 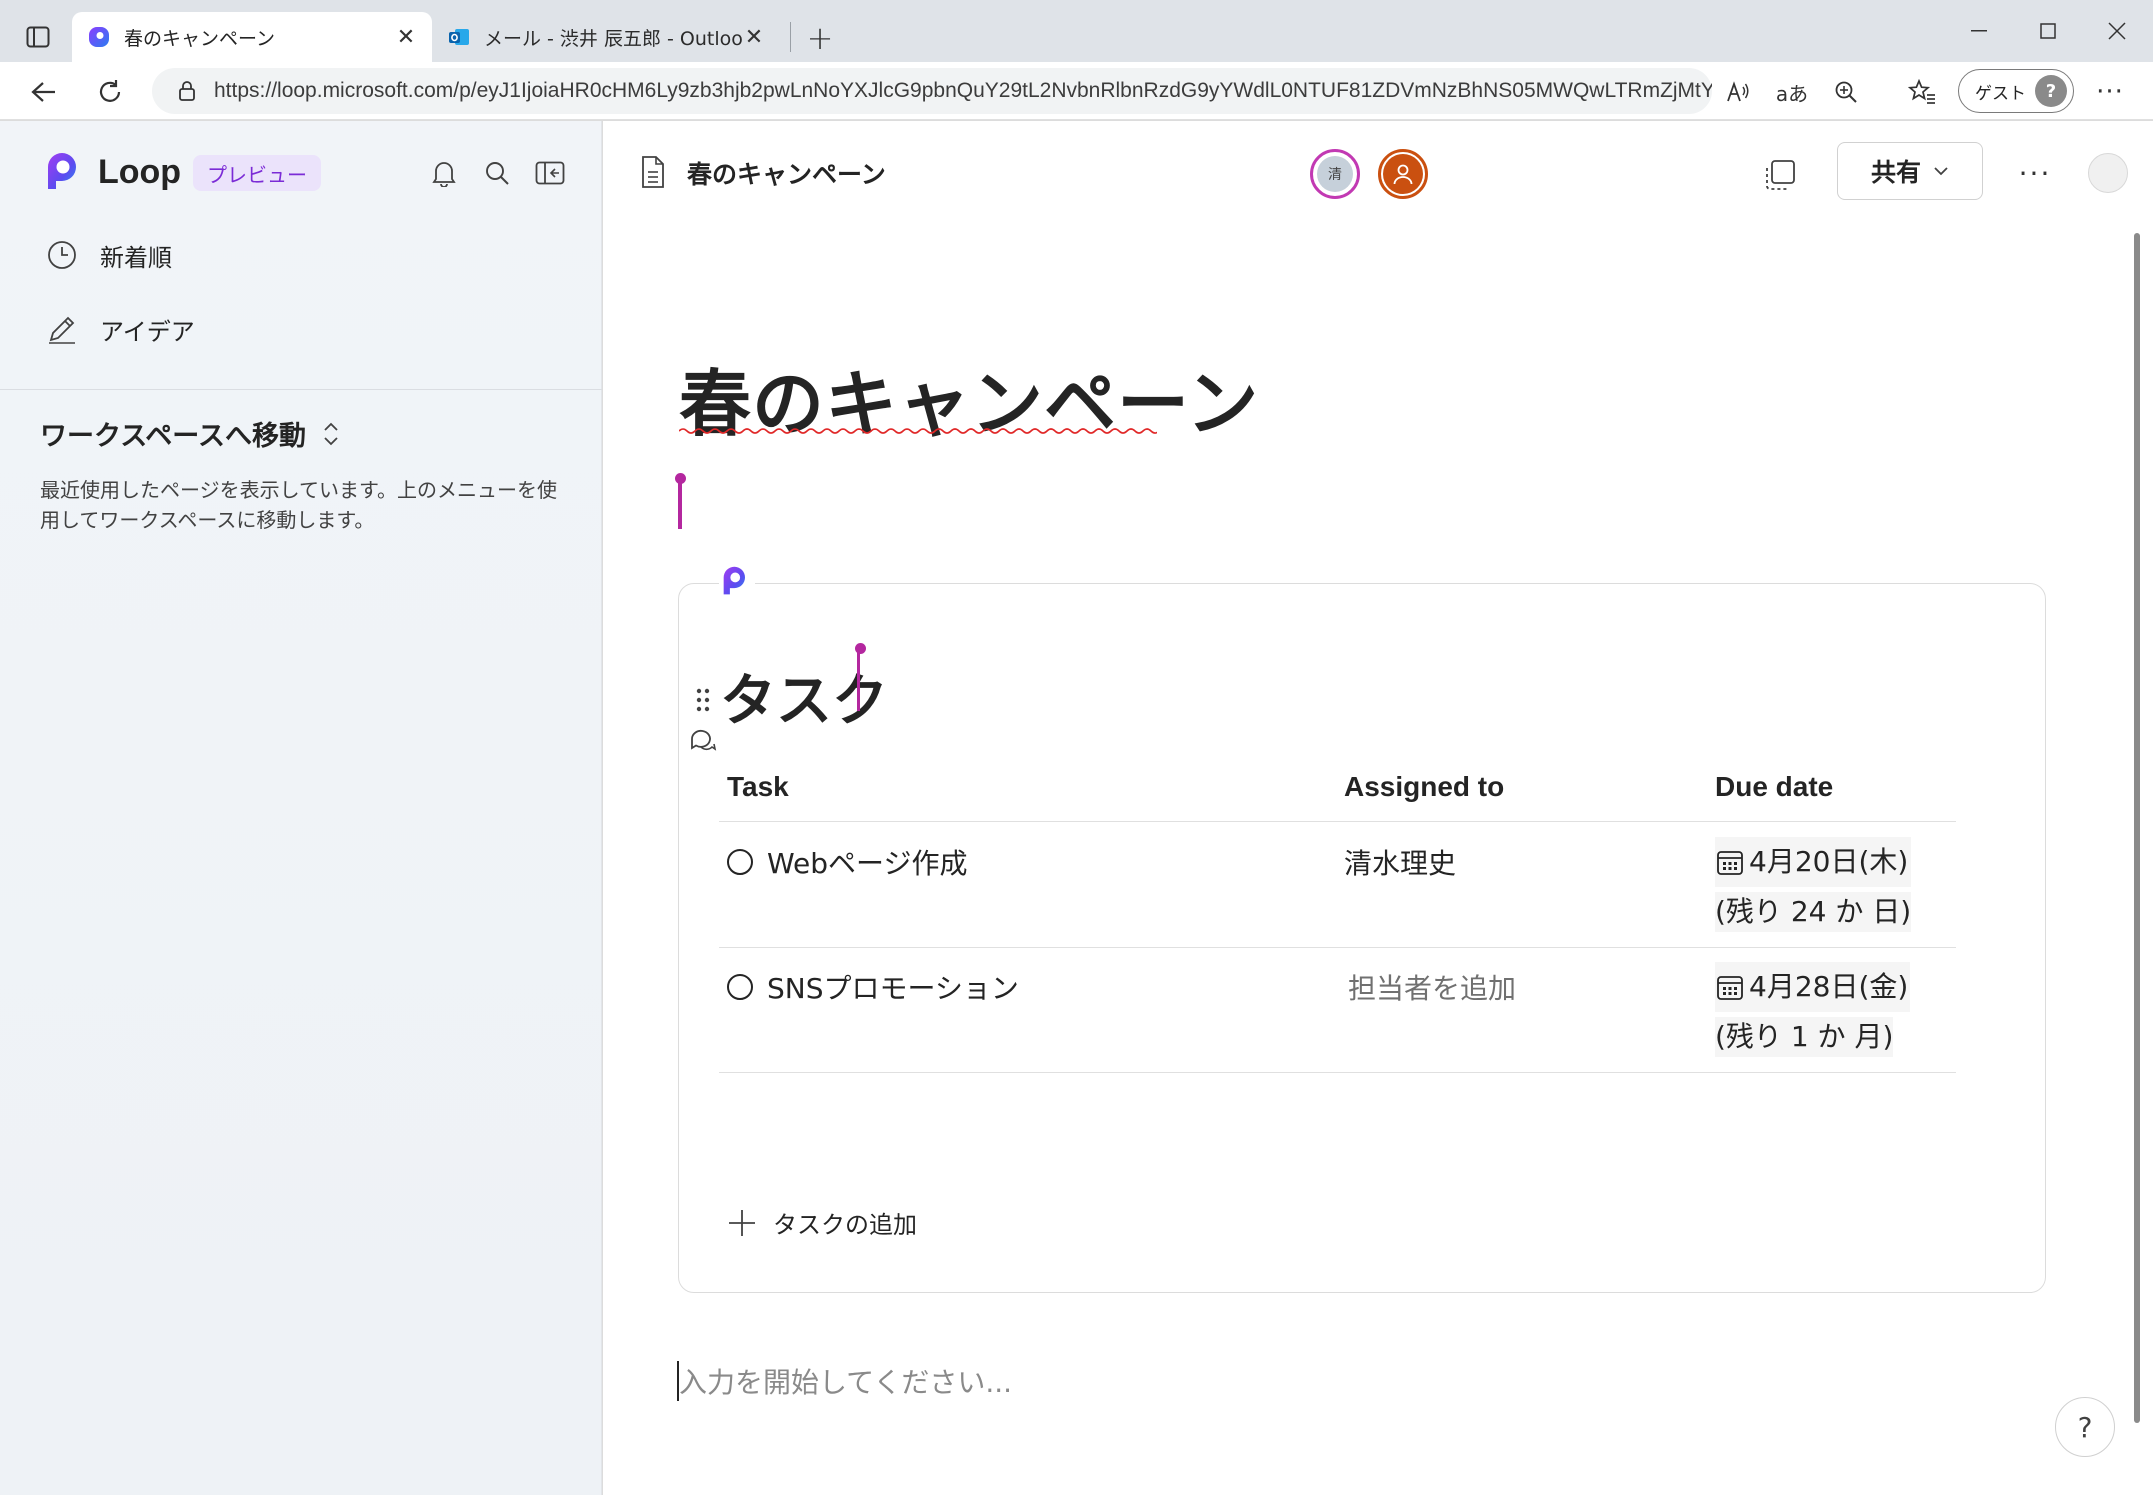 What do you see at coordinates (257, 173) in the screenshot?
I see `preview-badge: プレビュー` at bounding box center [257, 173].